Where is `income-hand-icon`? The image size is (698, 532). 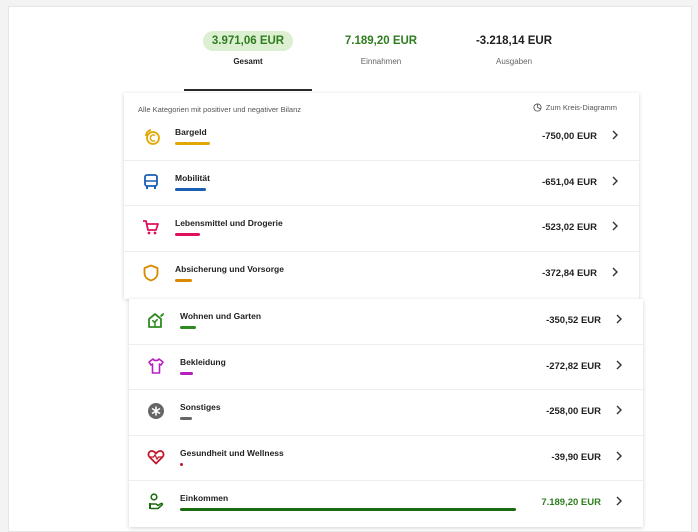
income-hand-icon is located at coordinates (156, 501).